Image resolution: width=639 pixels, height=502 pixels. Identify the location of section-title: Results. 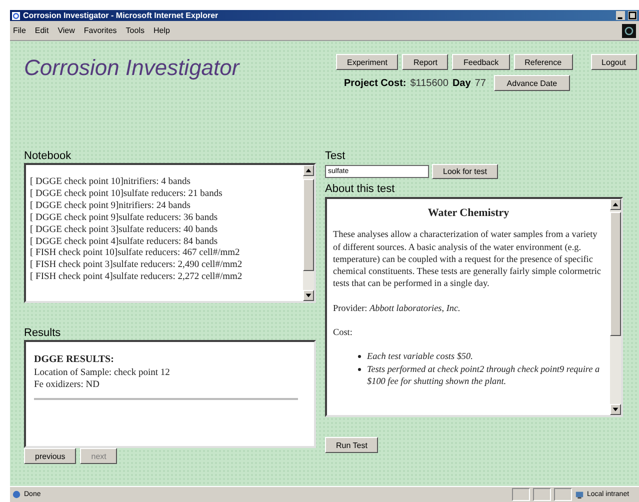
(43, 333).